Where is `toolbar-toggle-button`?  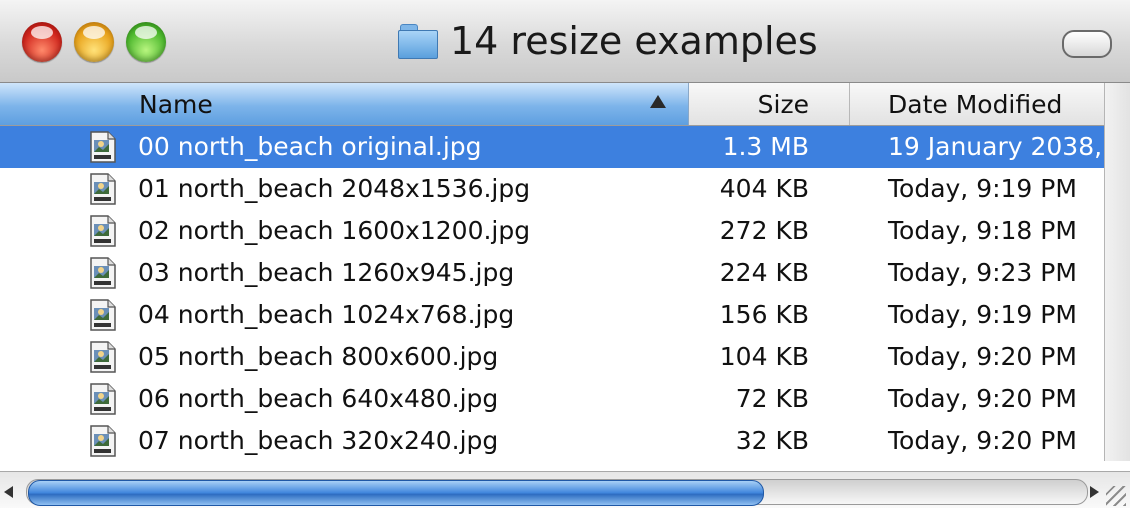
toolbar-toggle-button is located at coordinates (1087, 44).